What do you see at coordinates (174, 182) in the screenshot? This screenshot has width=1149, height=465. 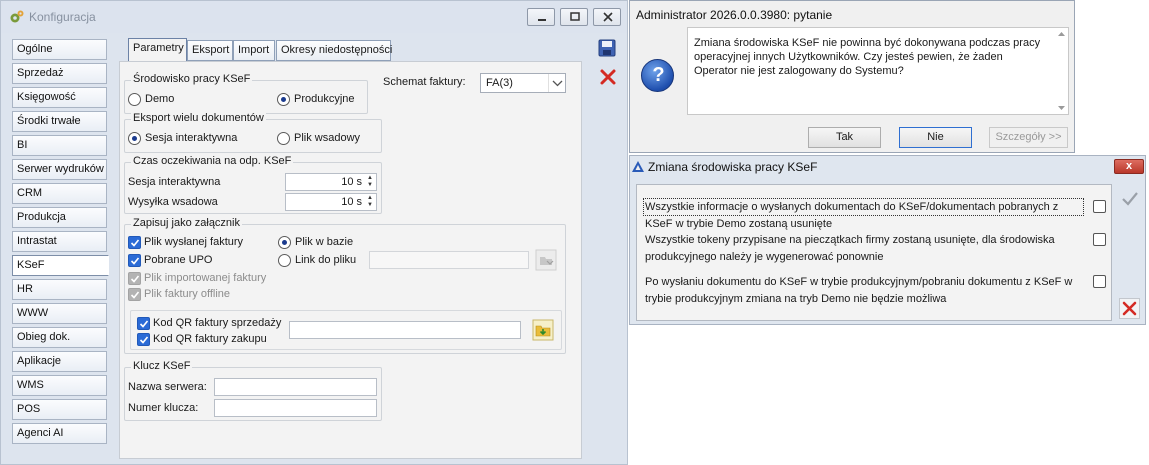 I see `interactive-timeout-label: Sesja interaktywna` at bounding box center [174, 182].